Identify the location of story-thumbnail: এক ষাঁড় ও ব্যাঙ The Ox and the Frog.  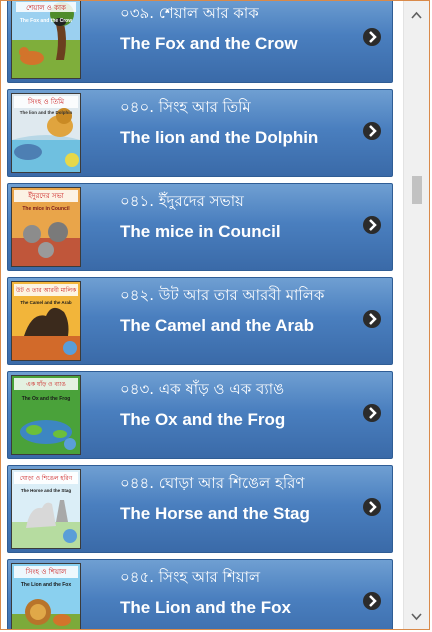
(46, 415).